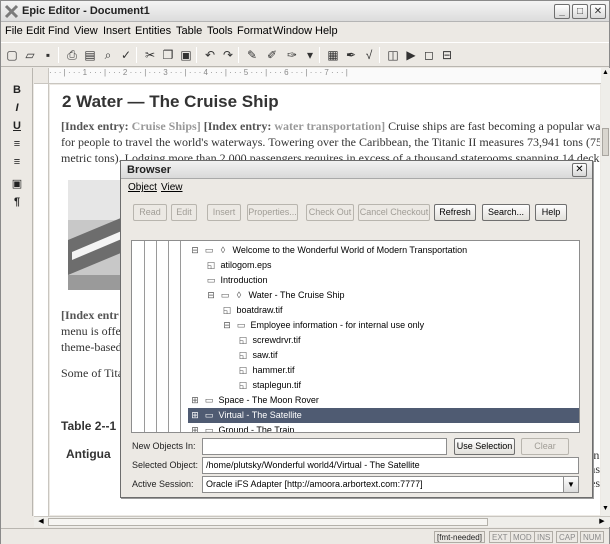  I want to click on world-icon: ◊, so click(239, 295).